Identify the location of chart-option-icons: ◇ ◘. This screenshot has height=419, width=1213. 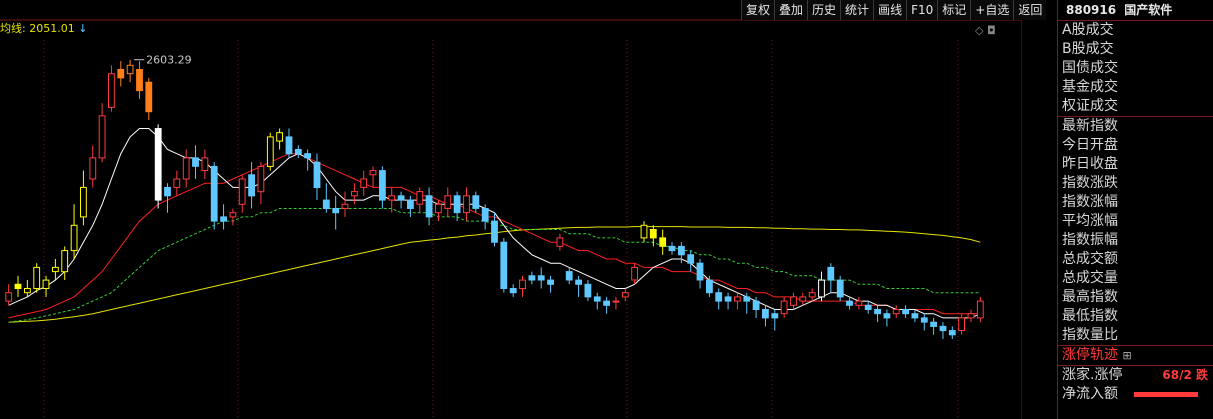
(985, 30).